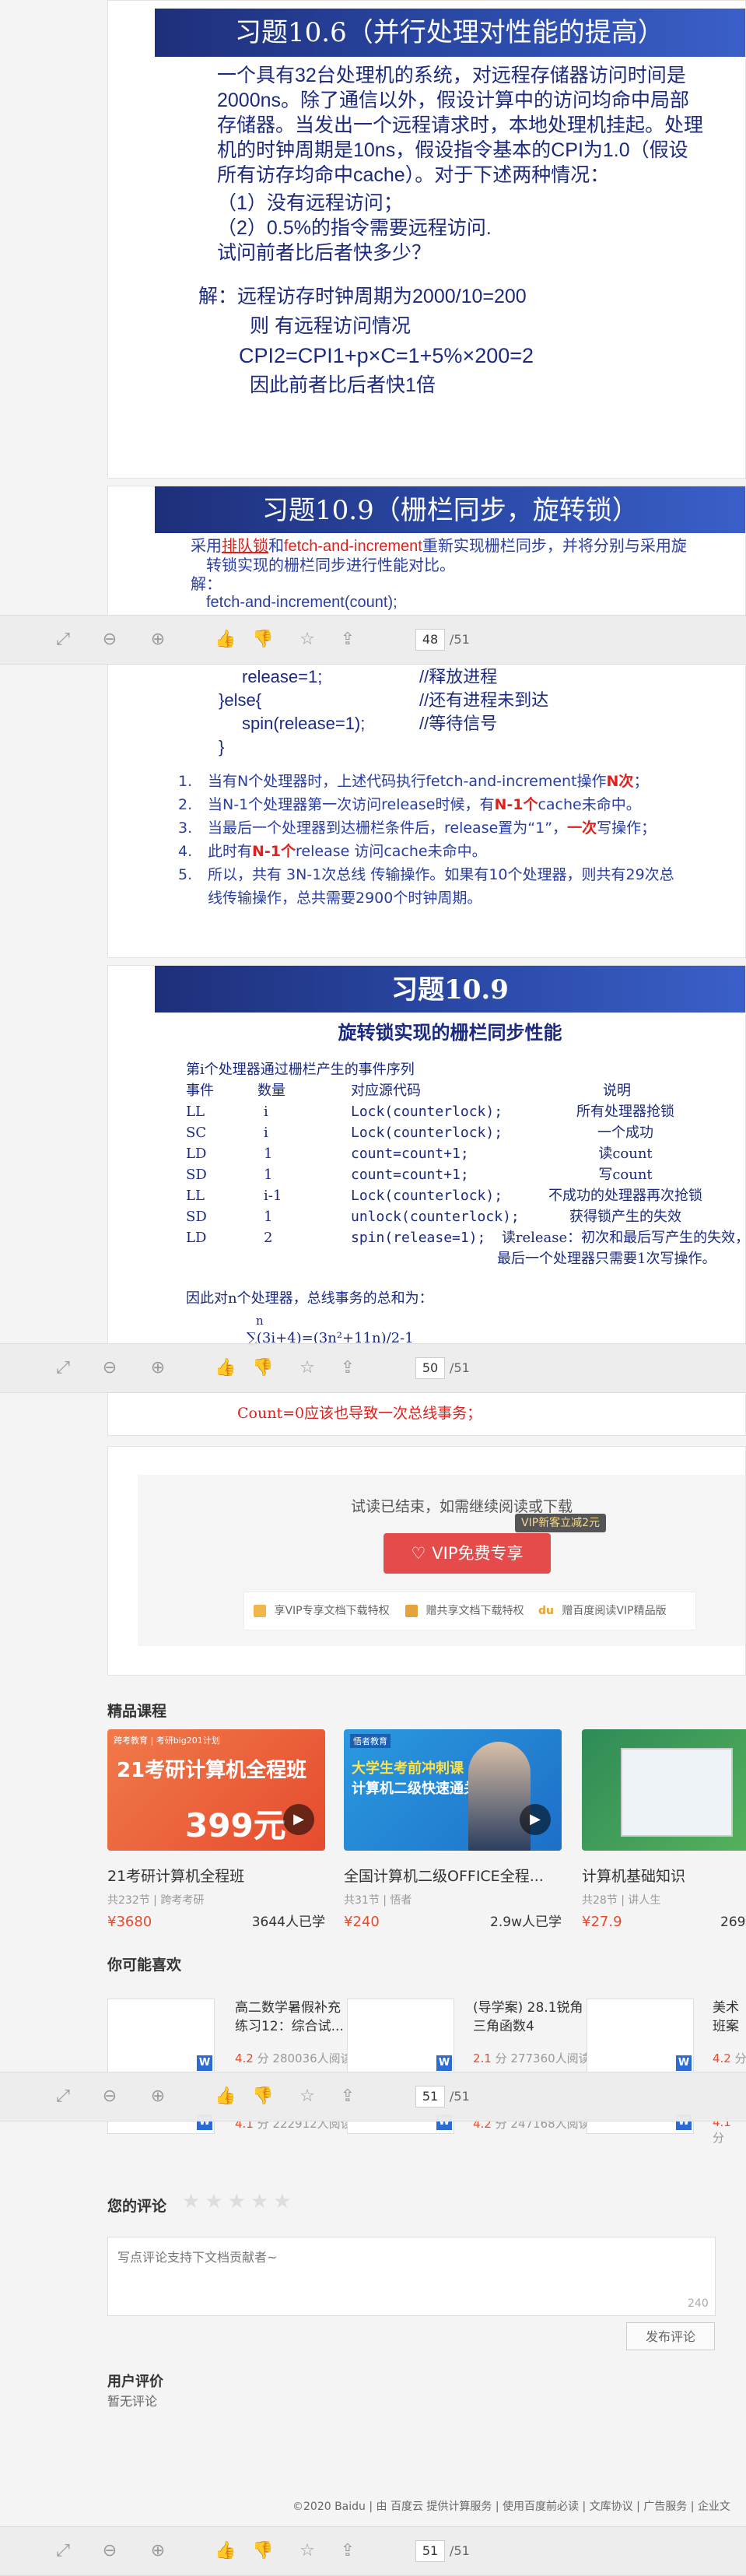 Image resolution: width=746 pixels, height=2576 pixels. Describe the element at coordinates (373, 2097) in the screenshot. I see `doc-toolbar: ⤢ ⊖ ⊕ 👍 👎 ☆ ⇪ 51/51` at that location.